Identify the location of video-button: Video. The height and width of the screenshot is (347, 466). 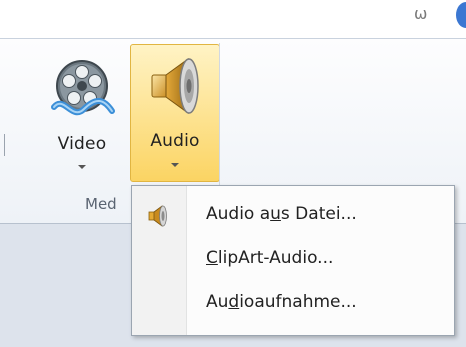
(82, 116).